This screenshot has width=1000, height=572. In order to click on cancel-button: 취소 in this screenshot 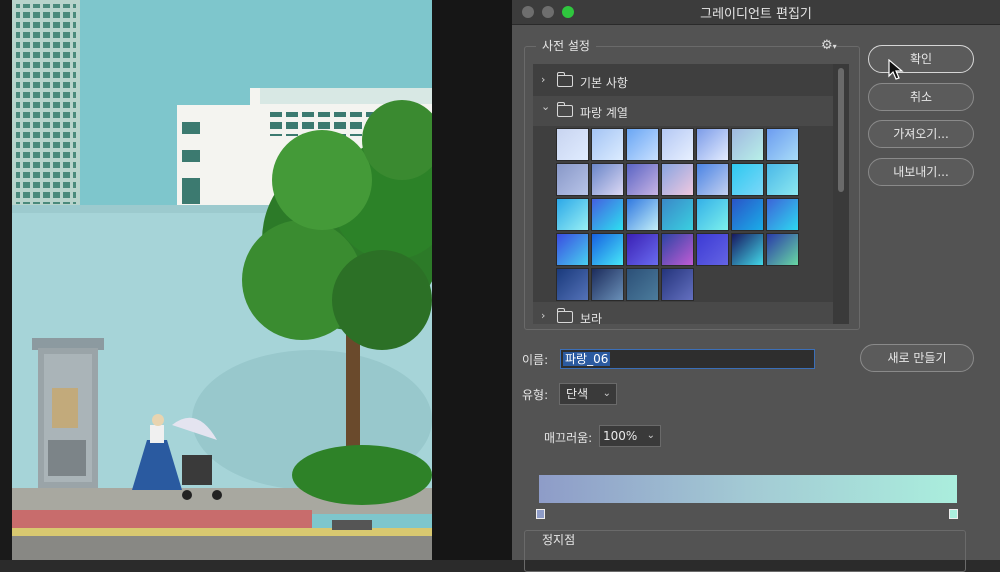, I will do `click(921, 97)`.